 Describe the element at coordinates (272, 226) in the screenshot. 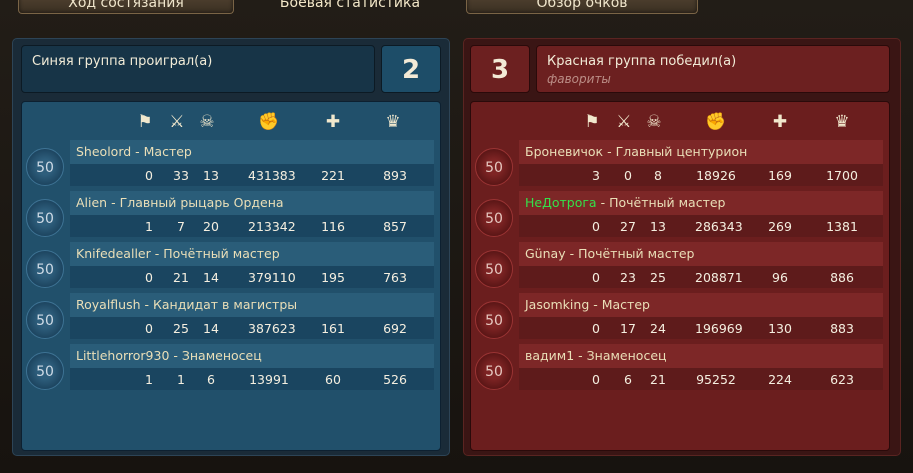

I see `damage-stat: 213342` at that location.